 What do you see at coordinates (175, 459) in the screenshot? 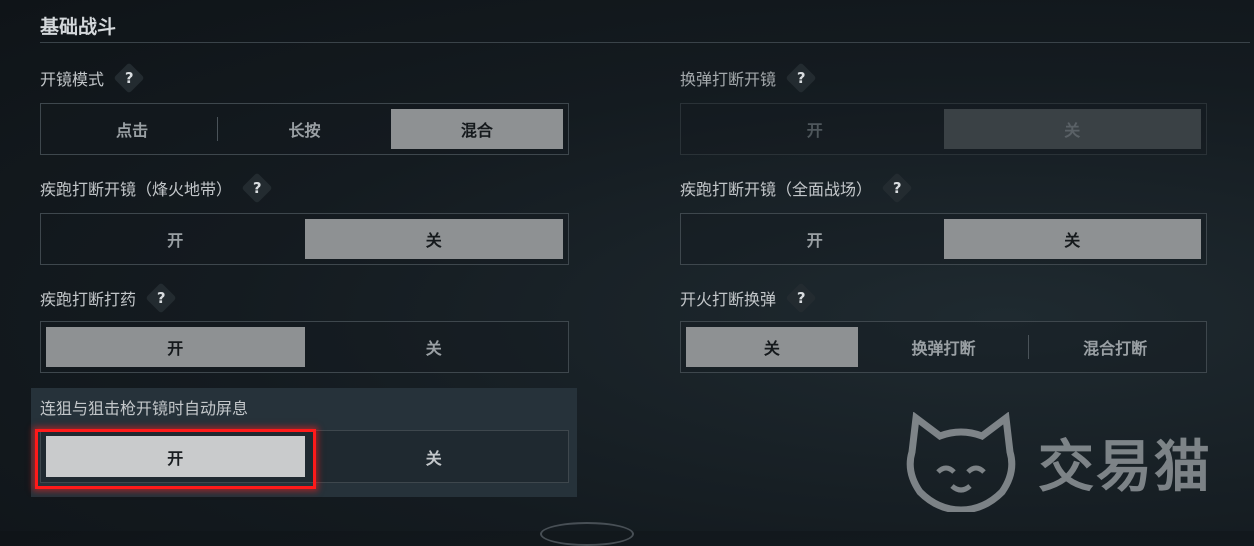
I see `highlight-outline` at bounding box center [175, 459].